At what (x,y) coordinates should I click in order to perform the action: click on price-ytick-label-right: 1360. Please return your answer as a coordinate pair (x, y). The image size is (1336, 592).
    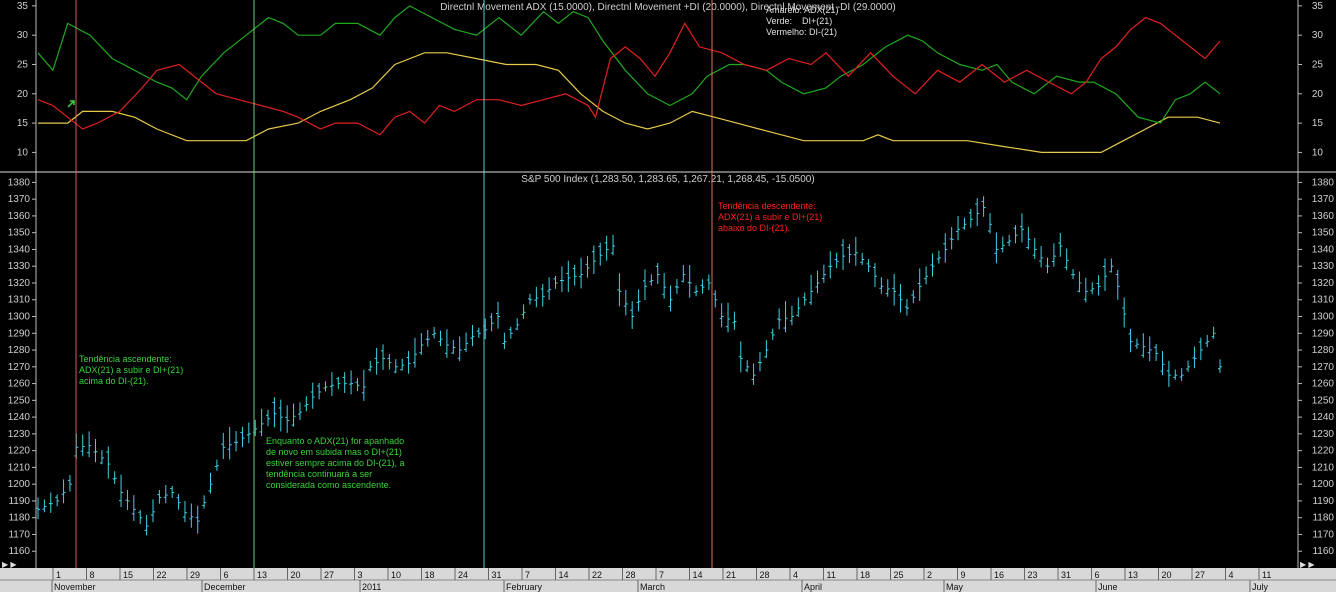
    Looking at the image, I should click on (1323, 216).